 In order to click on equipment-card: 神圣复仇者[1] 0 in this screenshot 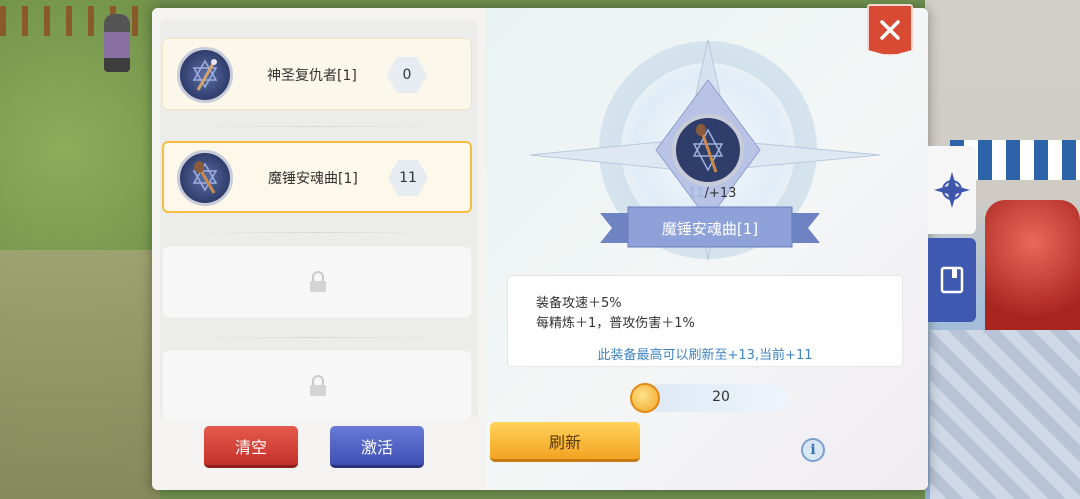, I will do `click(317, 74)`.